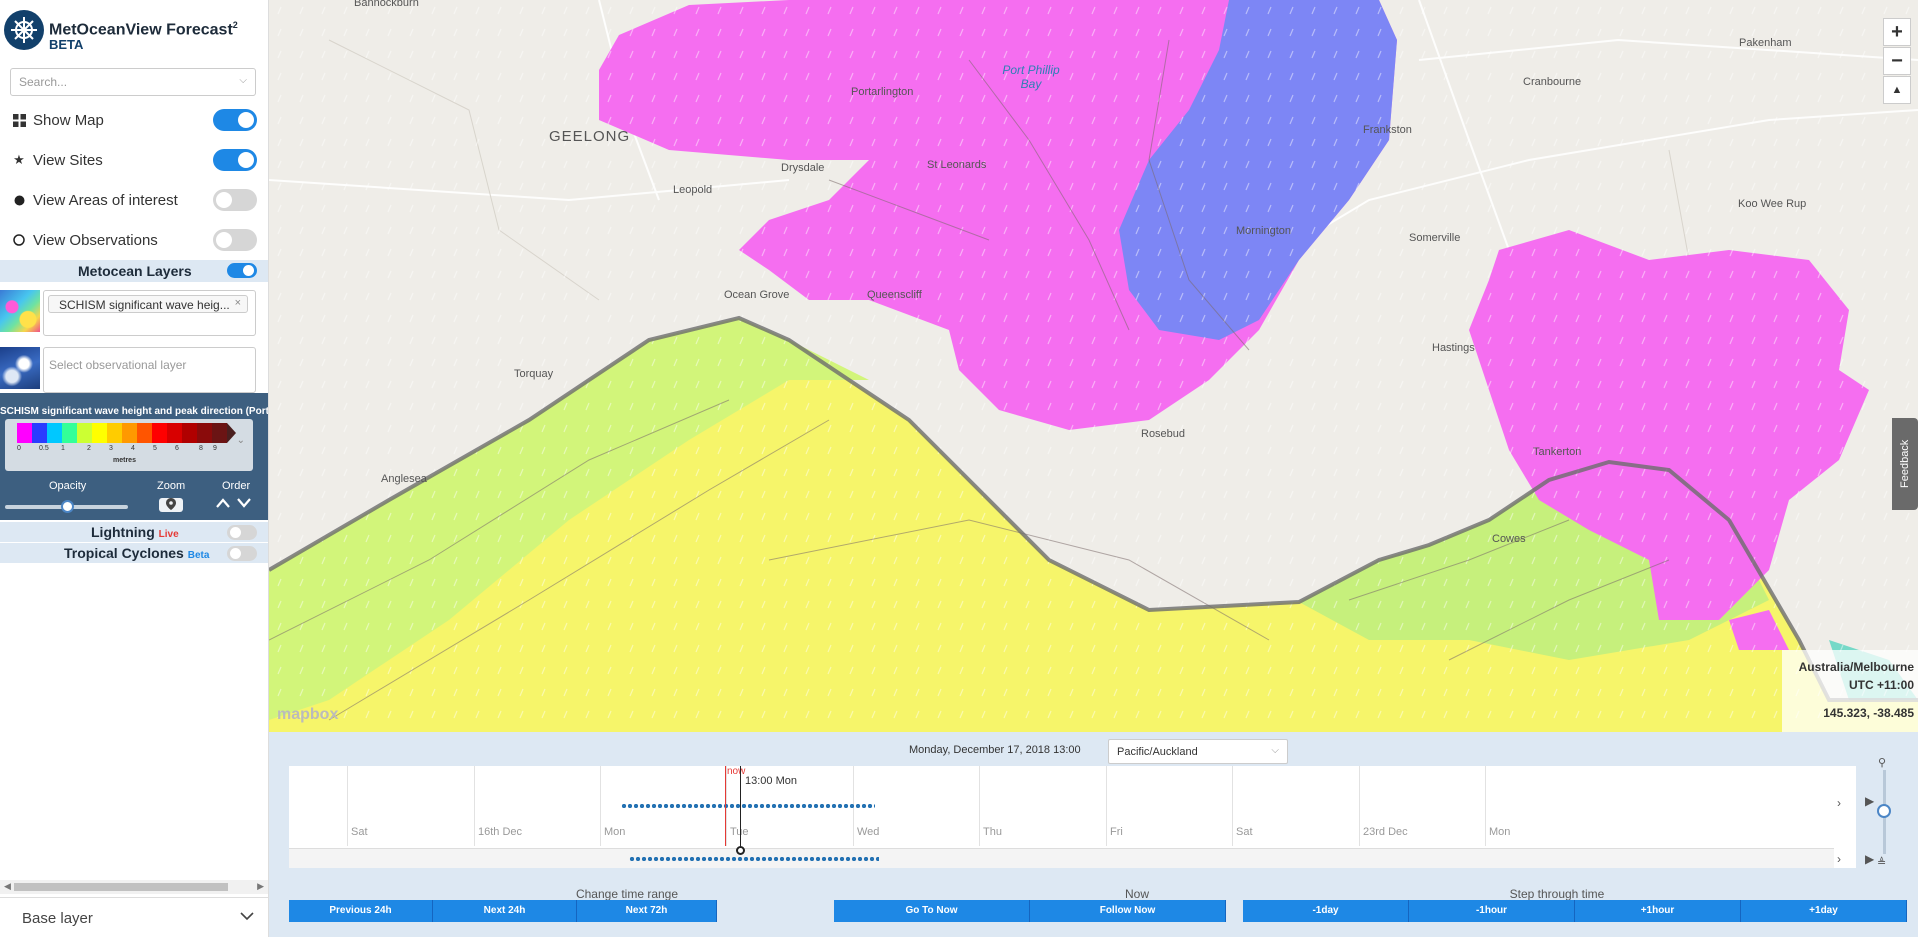 The height and width of the screenshot is (937, 1918). Describe the element at coordinates (124, 460) in the screenshot. I see `colorbar-unit: metres` at that location.